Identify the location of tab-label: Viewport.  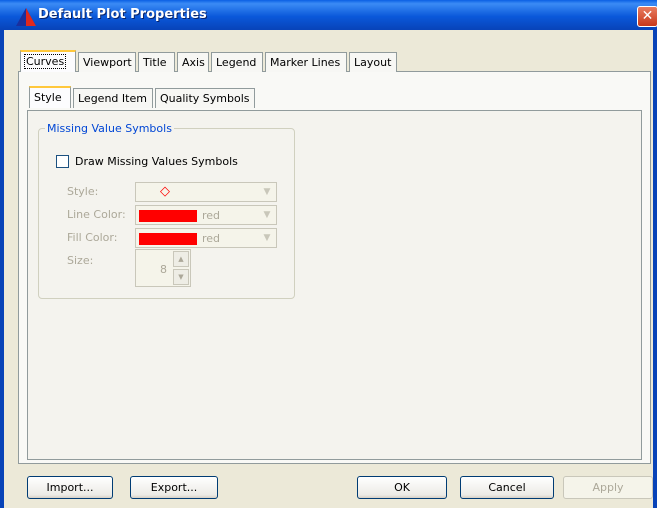
(107, 62).